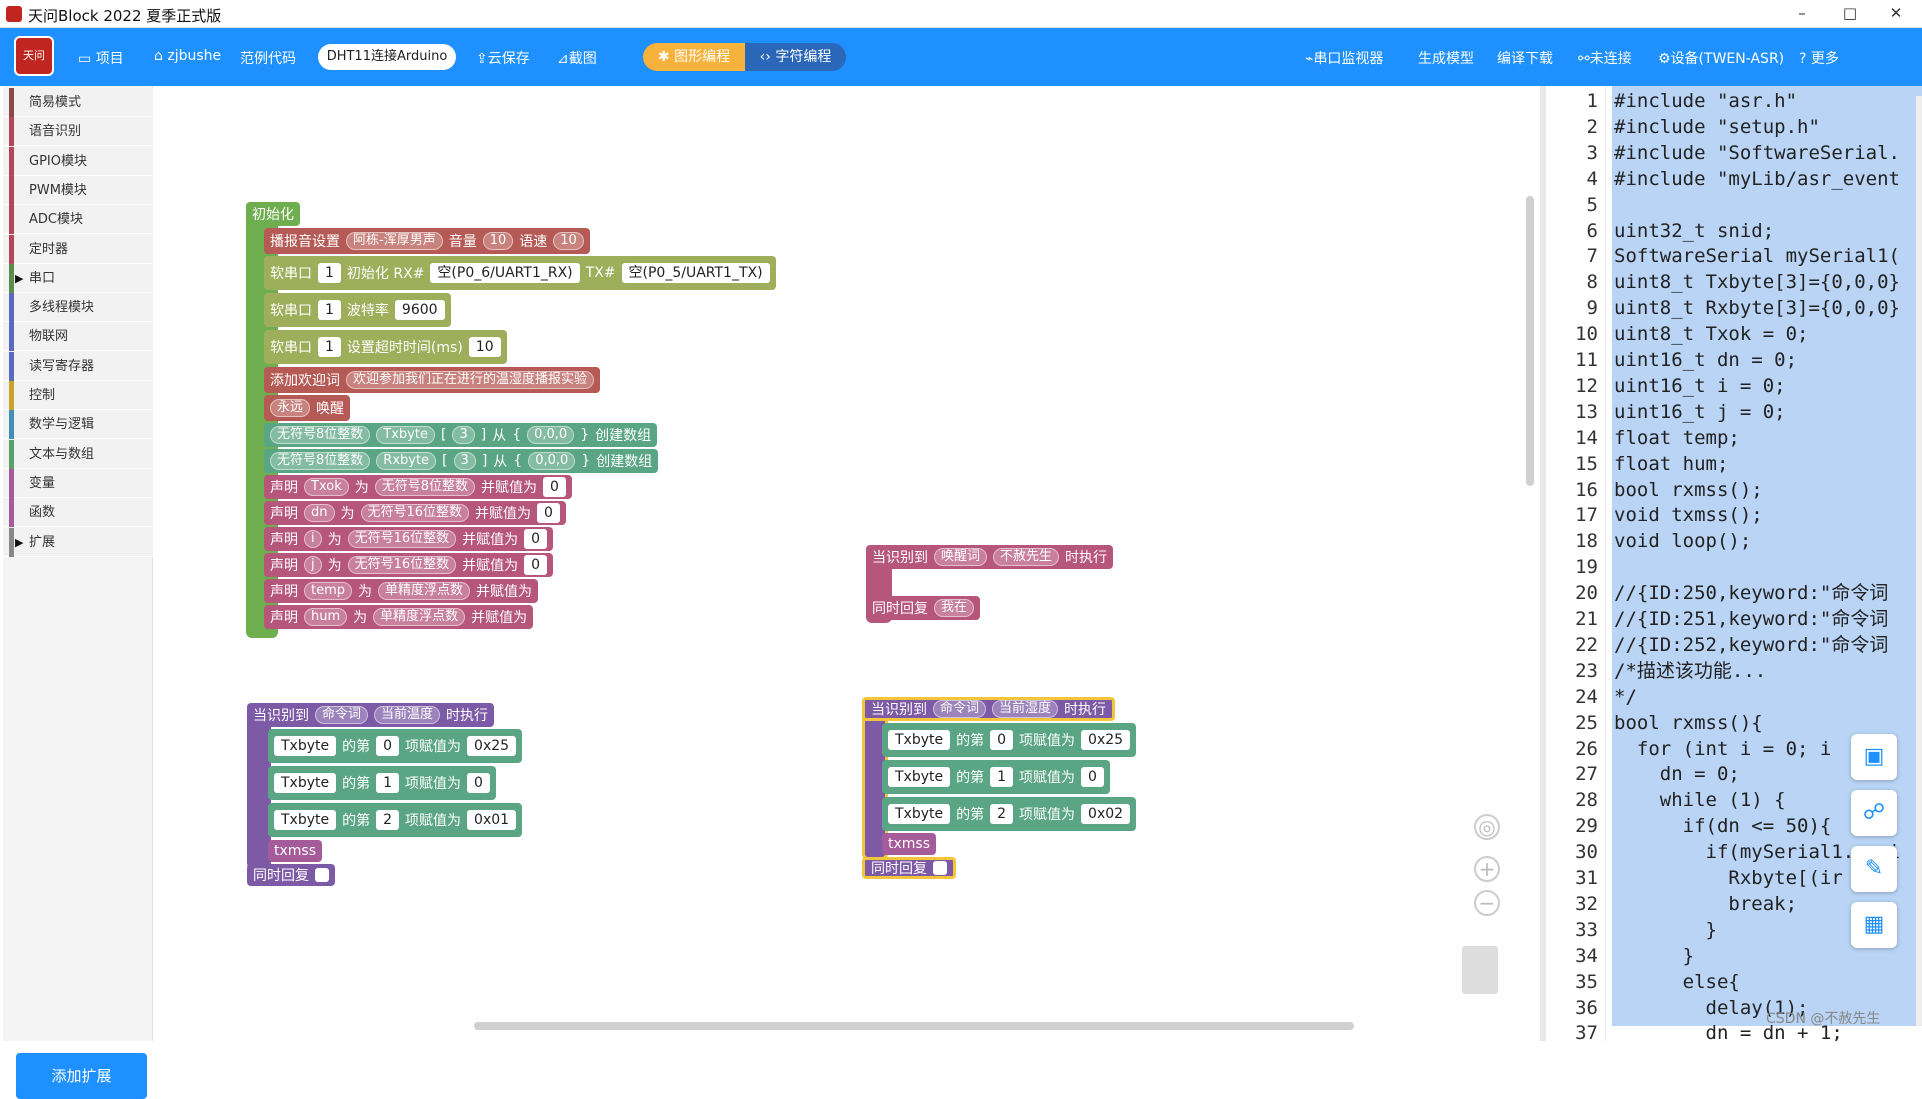 The image size is (1922, 1099). Describe the element at coordinates (909, 844) in the screenshot. I see `cmd2-call-block: txmss` at that location.